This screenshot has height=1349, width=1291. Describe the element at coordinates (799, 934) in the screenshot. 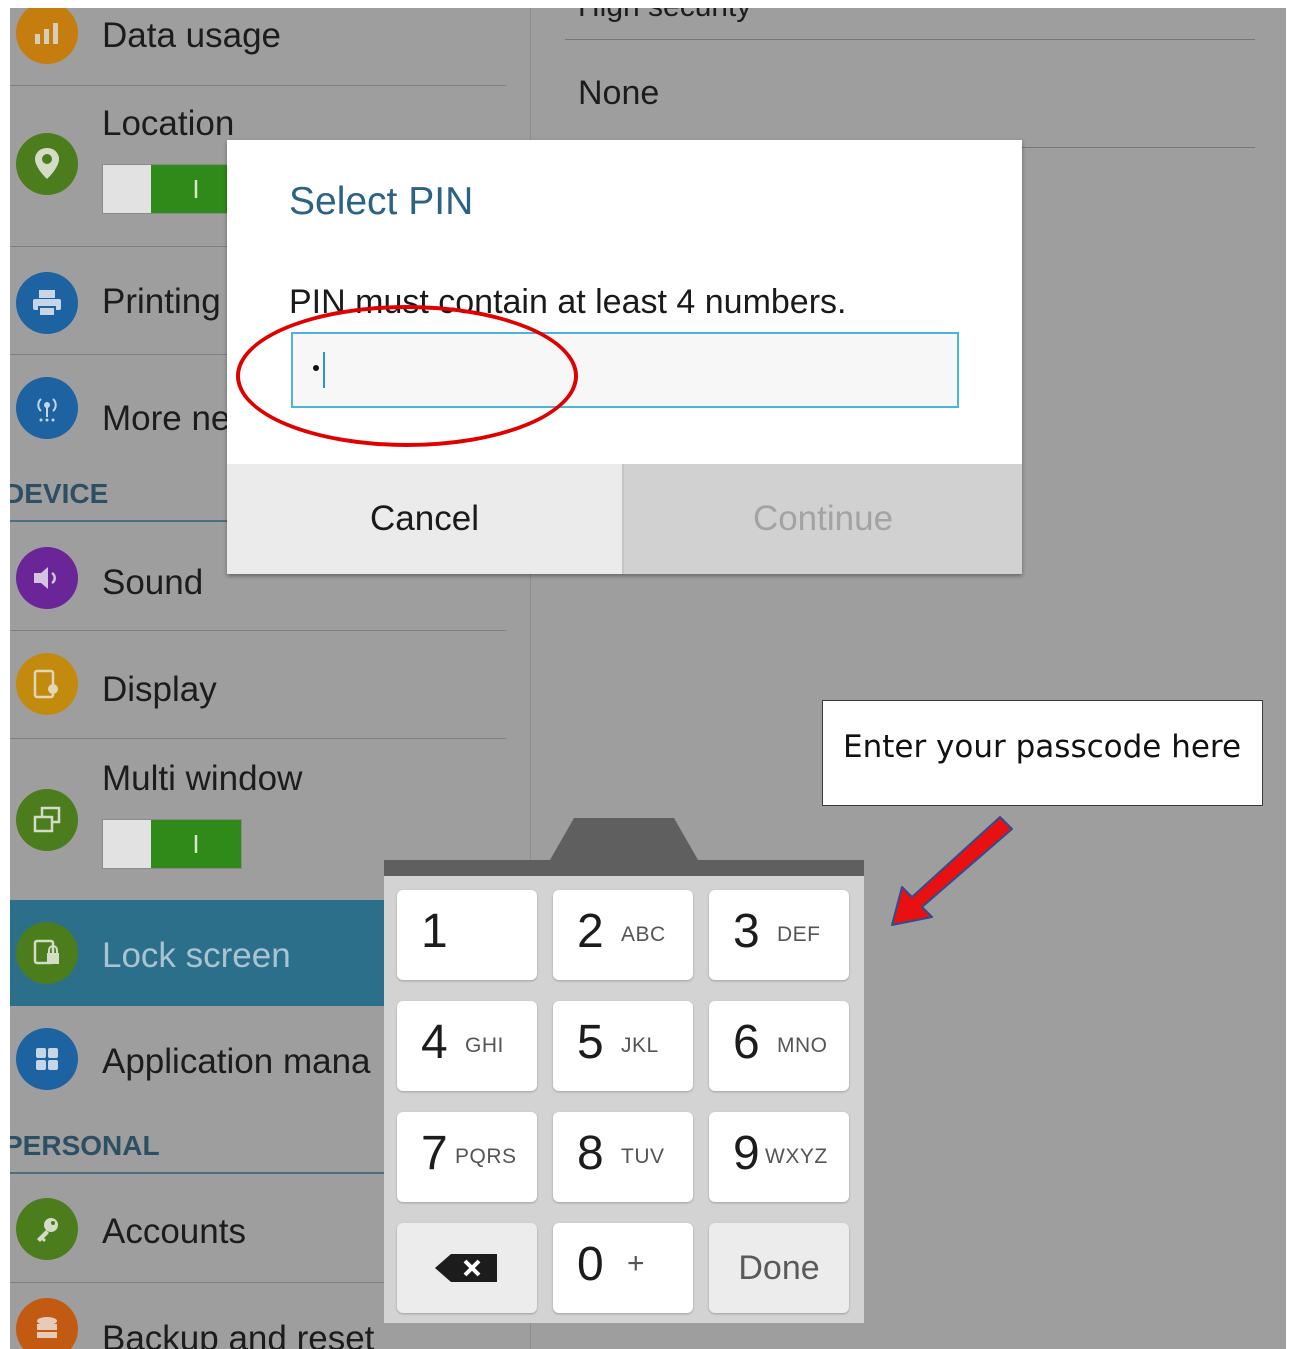

I see `key-letters: DEF` at that location.